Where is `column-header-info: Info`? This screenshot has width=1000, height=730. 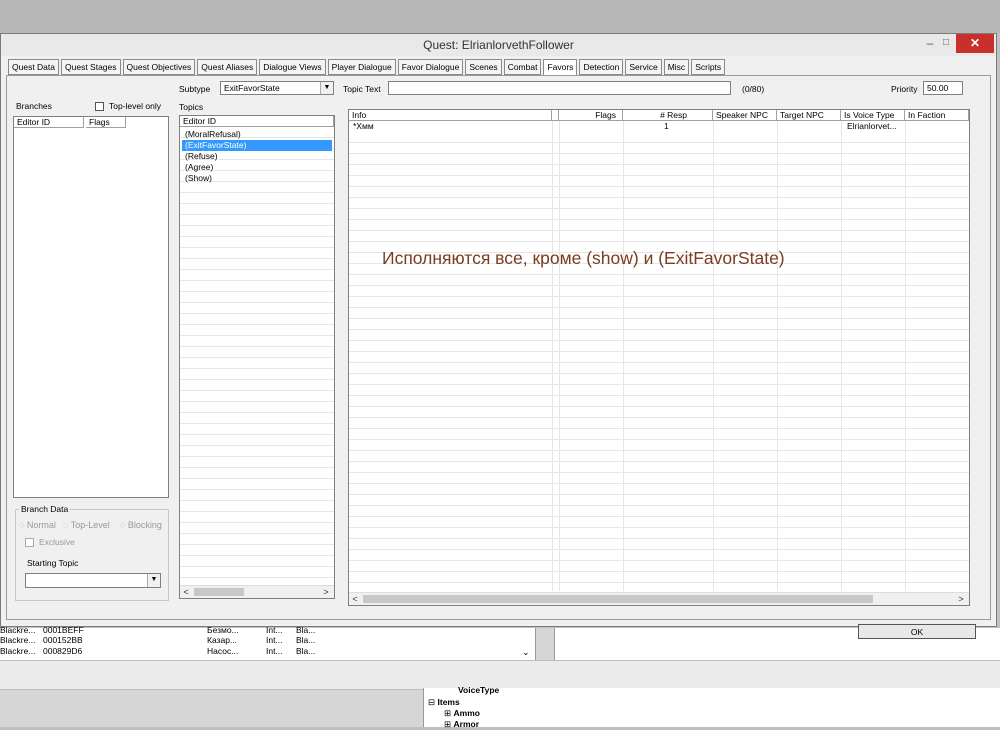 column-header-info: Info is located at coordinates (450, 115).